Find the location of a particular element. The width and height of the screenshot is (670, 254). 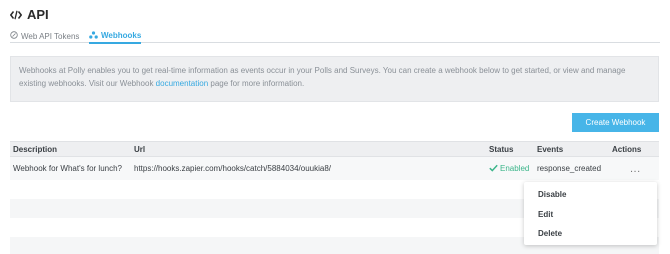

tab-web-api-tokens: Web API Tokens is located at coordinates (44, 36).